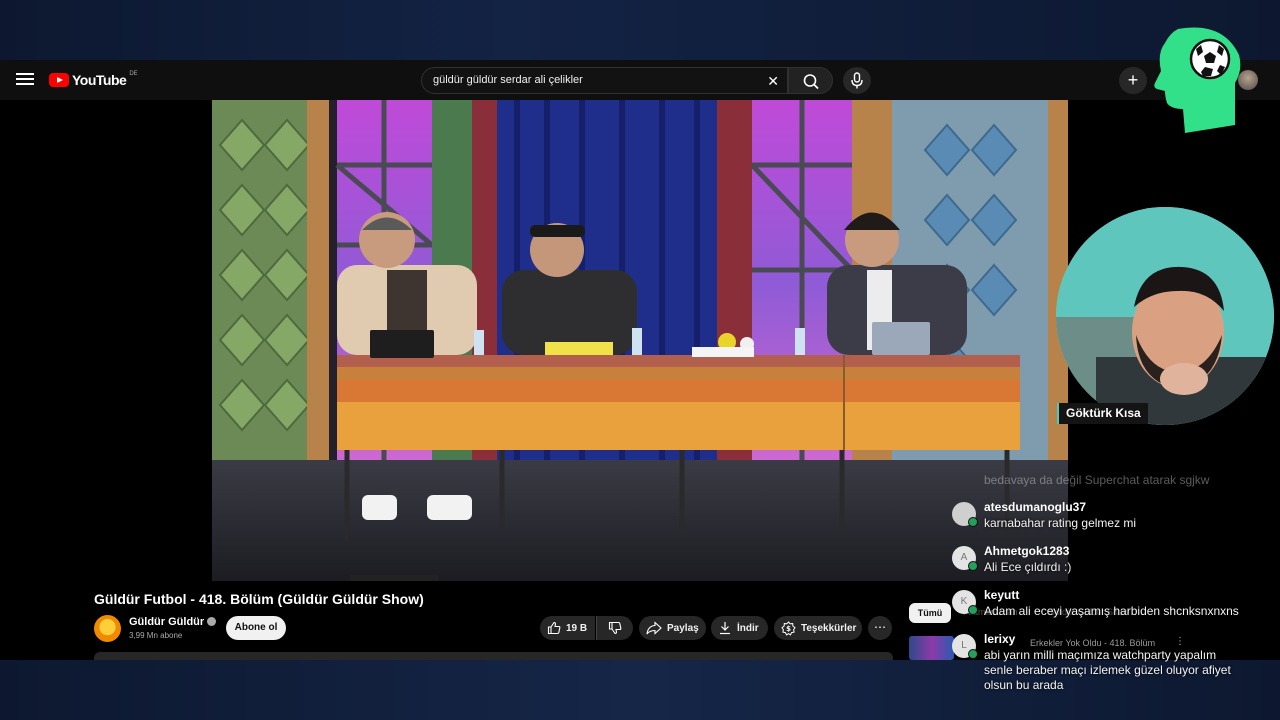 The width and height of the screenshot is (1280, 720). Describe the element at coordinates (1180, 641) in the screenshot. I see `related-more-icon: ⋮` at that location.